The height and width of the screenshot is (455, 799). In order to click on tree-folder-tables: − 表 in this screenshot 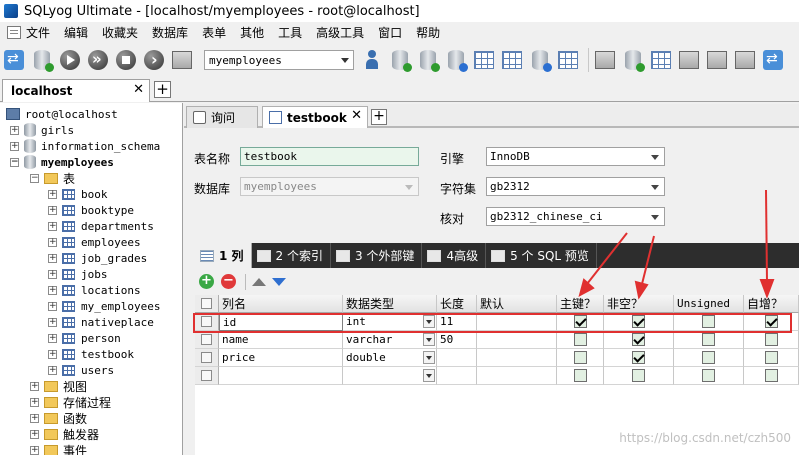, I will do `click(52, 178)`.